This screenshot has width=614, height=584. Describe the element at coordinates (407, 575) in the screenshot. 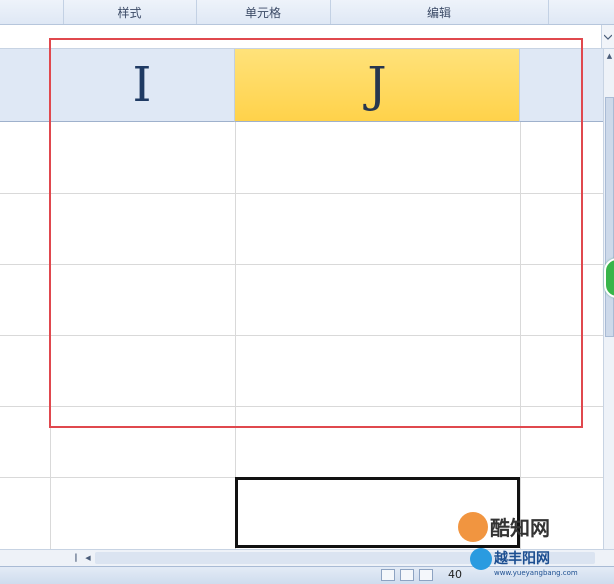

I see `page-layout-view-icon` at that location.